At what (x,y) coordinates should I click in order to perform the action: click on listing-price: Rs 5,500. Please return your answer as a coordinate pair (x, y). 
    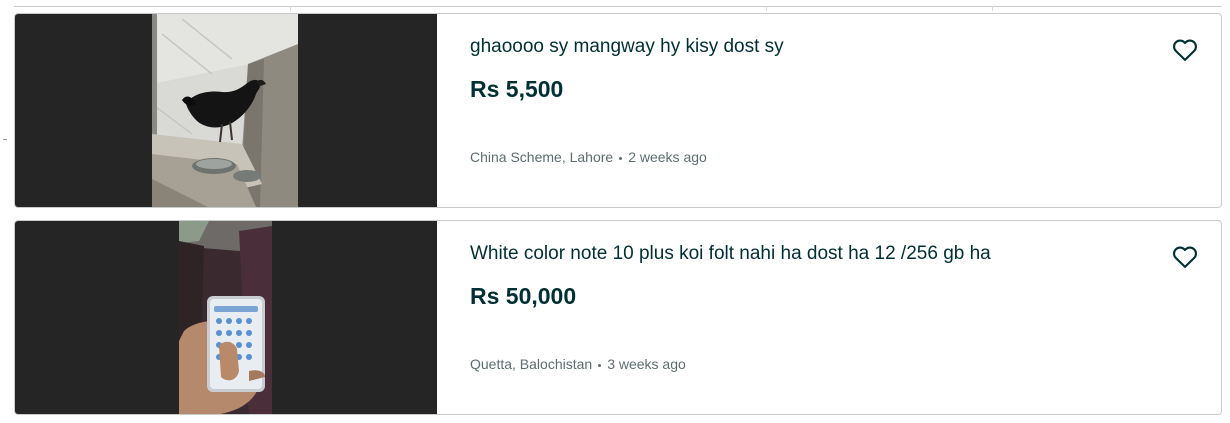
    Looking at the image, I should click on (517, 89).